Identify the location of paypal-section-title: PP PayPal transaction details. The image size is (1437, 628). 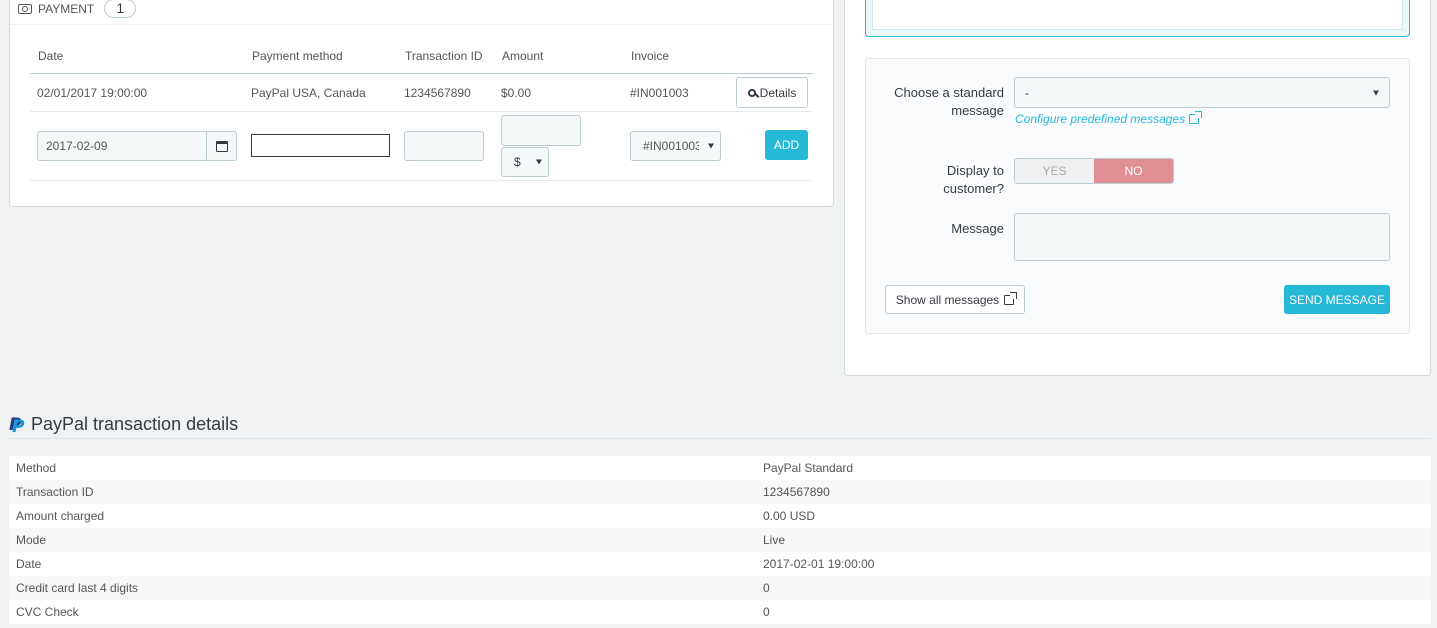
(124, 425).